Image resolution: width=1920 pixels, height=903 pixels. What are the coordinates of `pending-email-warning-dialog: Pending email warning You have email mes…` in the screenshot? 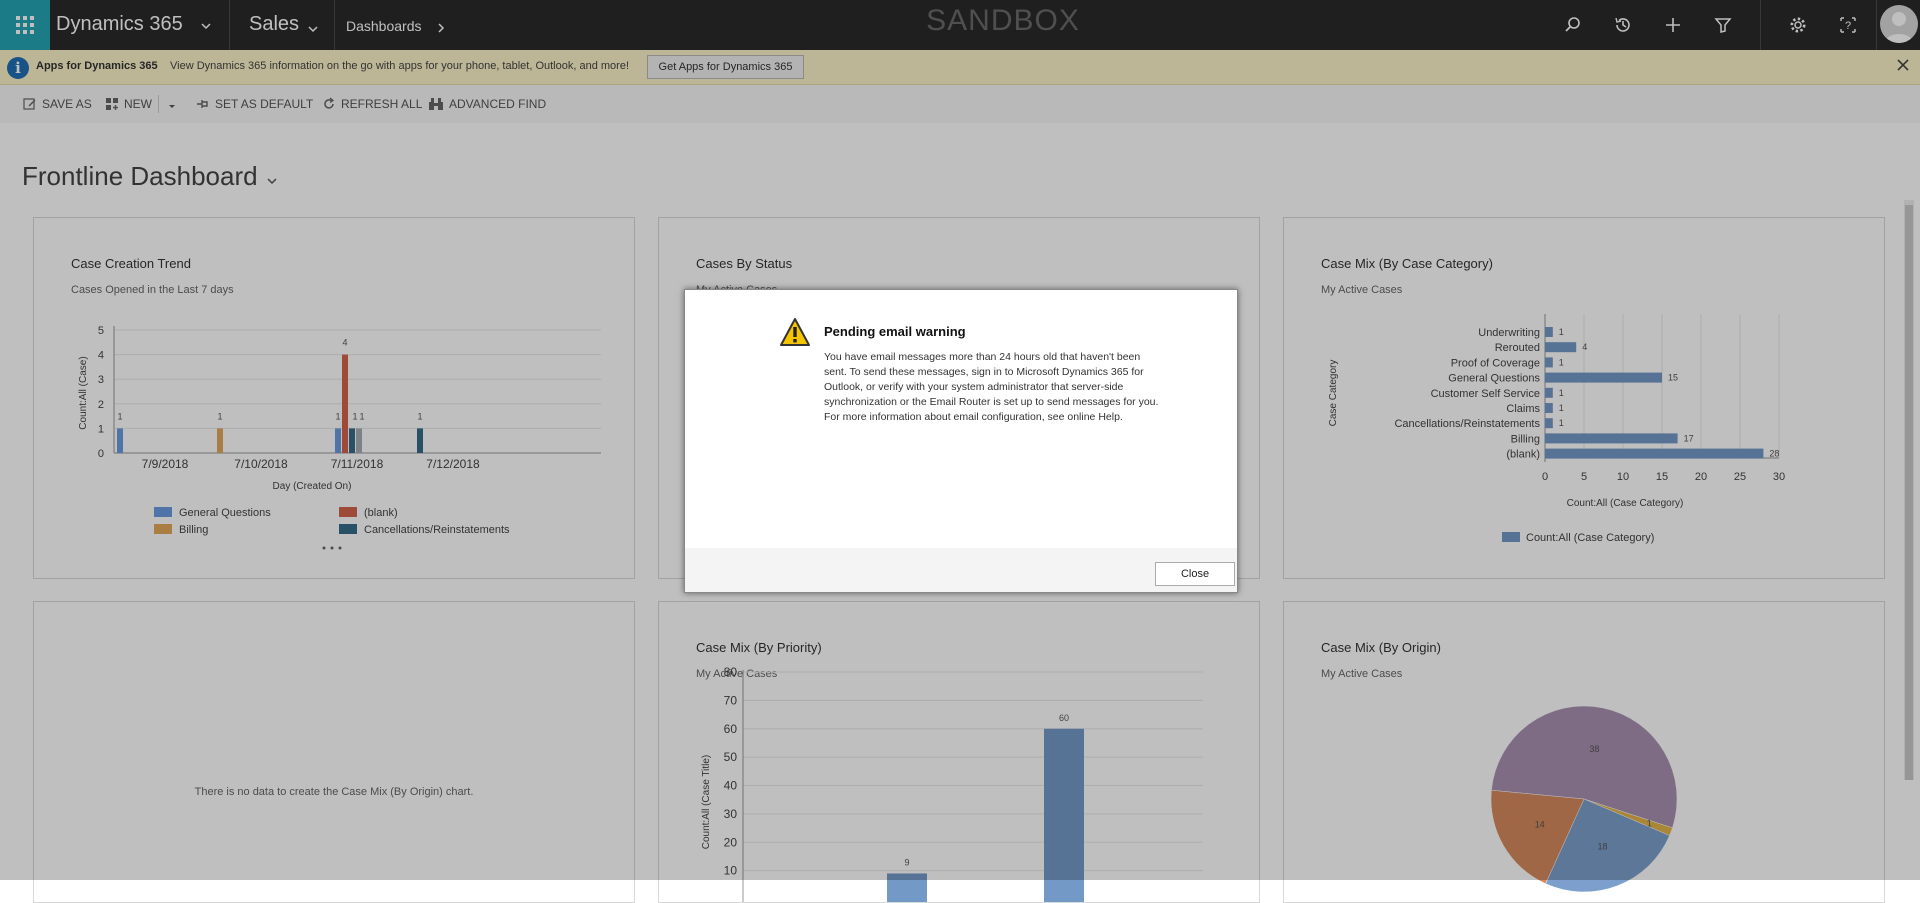 It's located at (961, 441).